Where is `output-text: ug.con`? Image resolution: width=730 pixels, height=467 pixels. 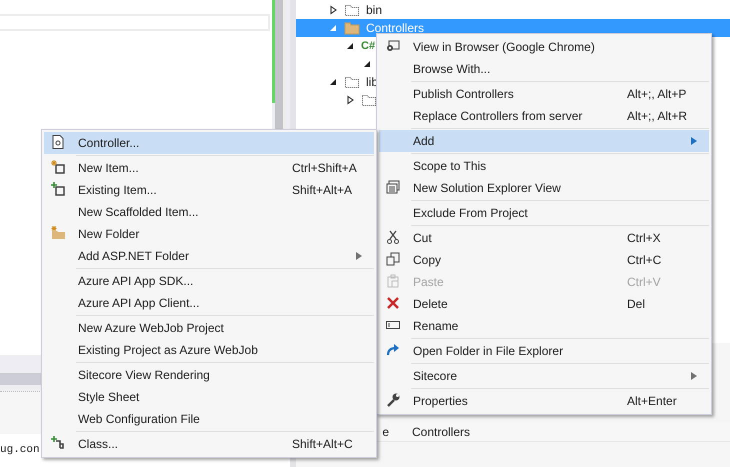 output-text: ug.con is located at coordinates (20, 450).